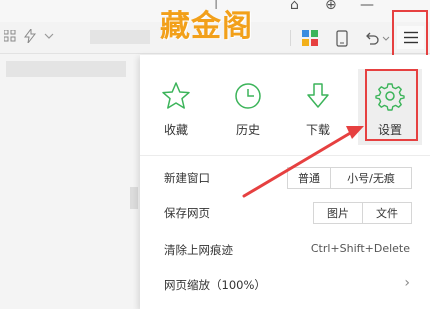 The image size is (430, 309). What do you see at coordinates (285, 178) in the screenshot?
I see `new-window-row: 新建窗口 普通 小号/无痕` at bounding box center [285, 178].